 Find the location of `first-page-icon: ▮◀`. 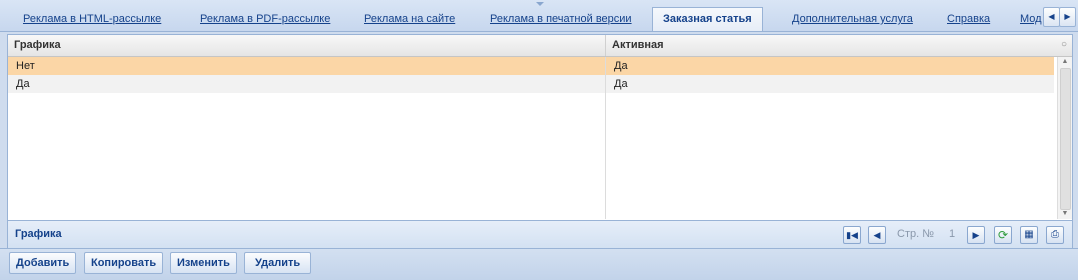

first-page-icon: ▮◀ is located at coordinates (852, 235).